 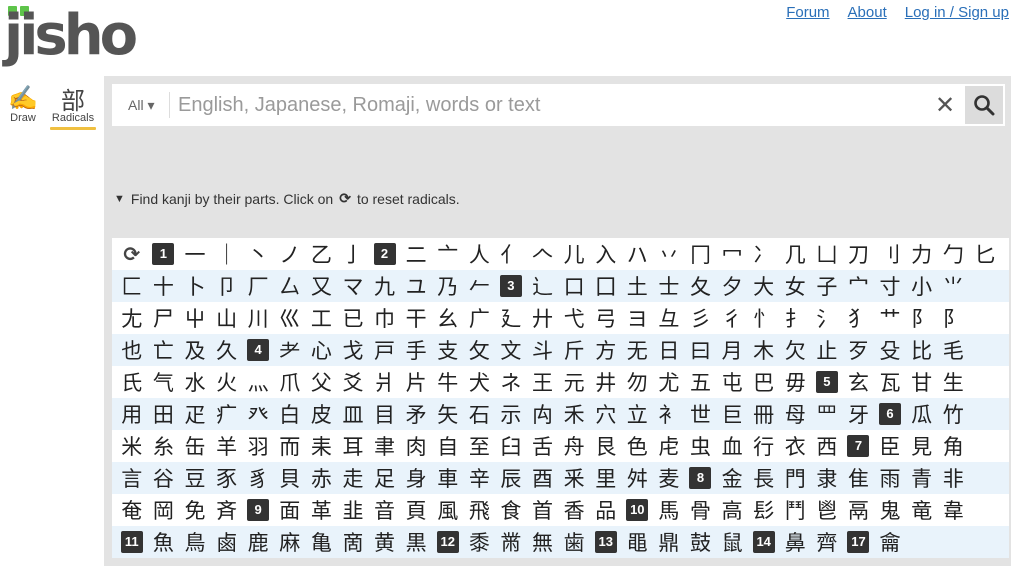 I want to click on radical-cell: 立, so click(x=638, y=414).